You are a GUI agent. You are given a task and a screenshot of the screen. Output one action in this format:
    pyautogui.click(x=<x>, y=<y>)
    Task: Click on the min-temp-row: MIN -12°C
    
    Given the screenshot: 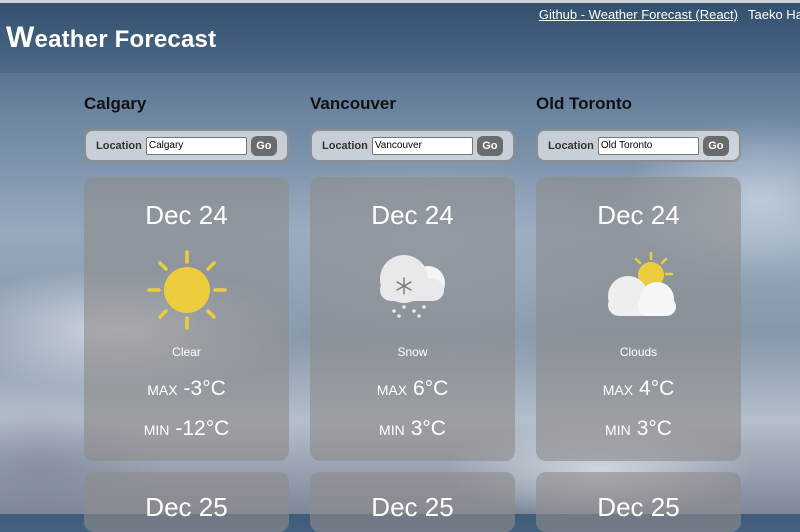 What is the action you would take?
    pyautogui.click(x=186, y=429)
    